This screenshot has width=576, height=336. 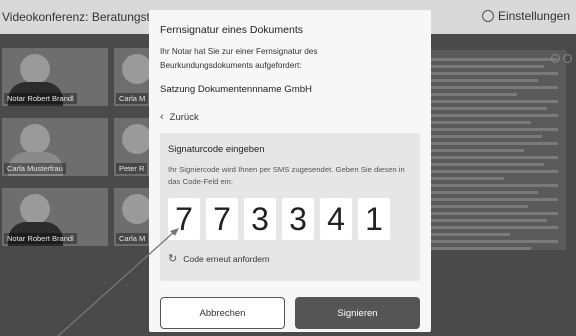 I want to click on code-digit-field: 1, so click(x=374, y=219).